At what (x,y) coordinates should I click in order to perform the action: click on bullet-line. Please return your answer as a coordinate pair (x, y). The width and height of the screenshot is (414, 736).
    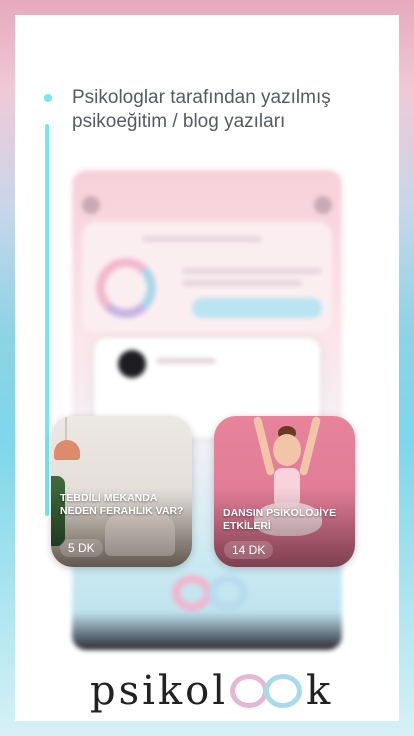
    Looking at the image, I should click on (47, 320).